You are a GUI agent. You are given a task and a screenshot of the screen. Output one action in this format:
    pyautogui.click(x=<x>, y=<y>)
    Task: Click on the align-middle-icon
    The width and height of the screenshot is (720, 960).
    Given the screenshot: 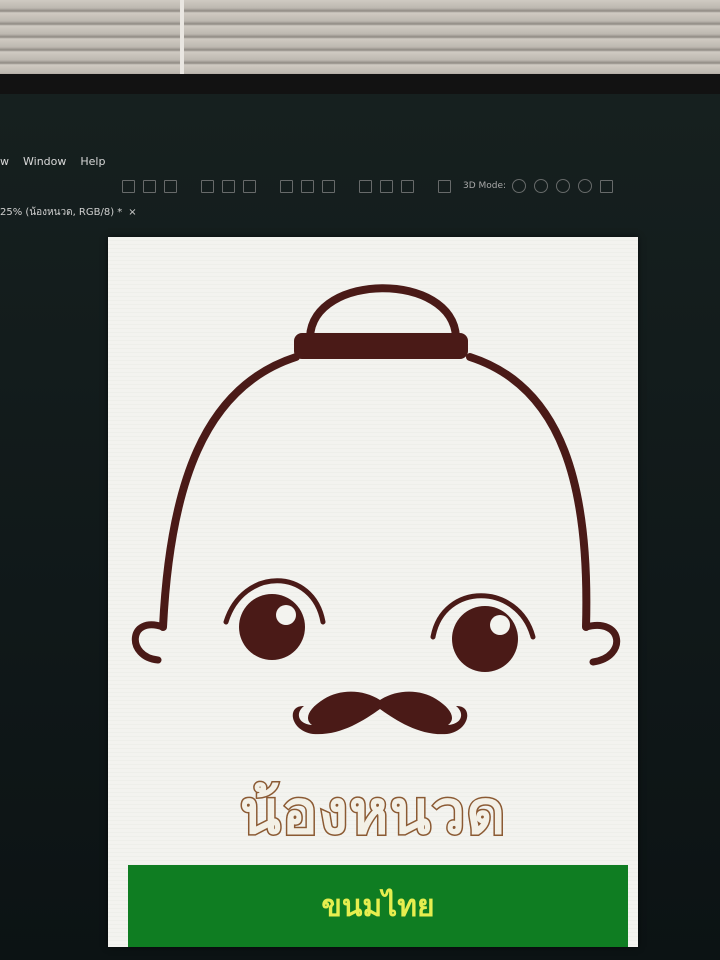 What is the action you would take?
    pyautogui.click(x=149, y=186)
    